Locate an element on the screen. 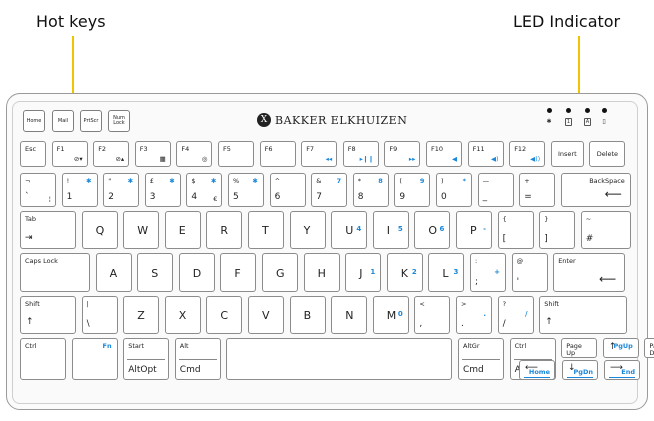 This screenshot has width=654, height=421. right-arrow-icon: ⟶ is located at coordinates (616, 368).